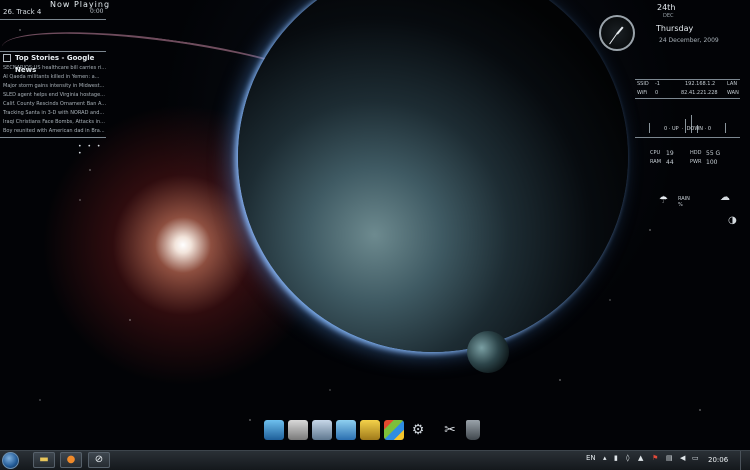  I want to click on explorer-folder-icon: ▬, so click(44, 460).